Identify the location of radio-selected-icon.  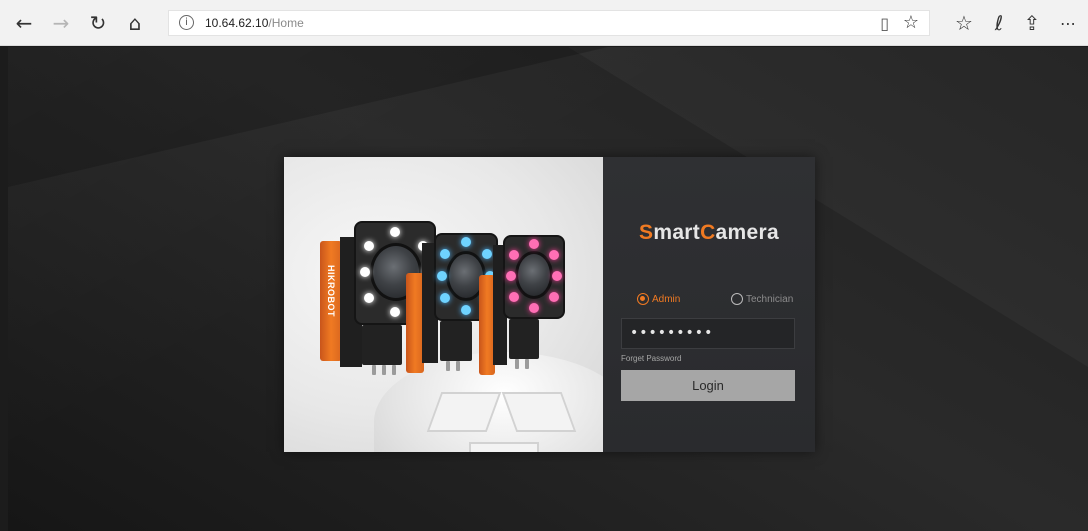
(643, 299).